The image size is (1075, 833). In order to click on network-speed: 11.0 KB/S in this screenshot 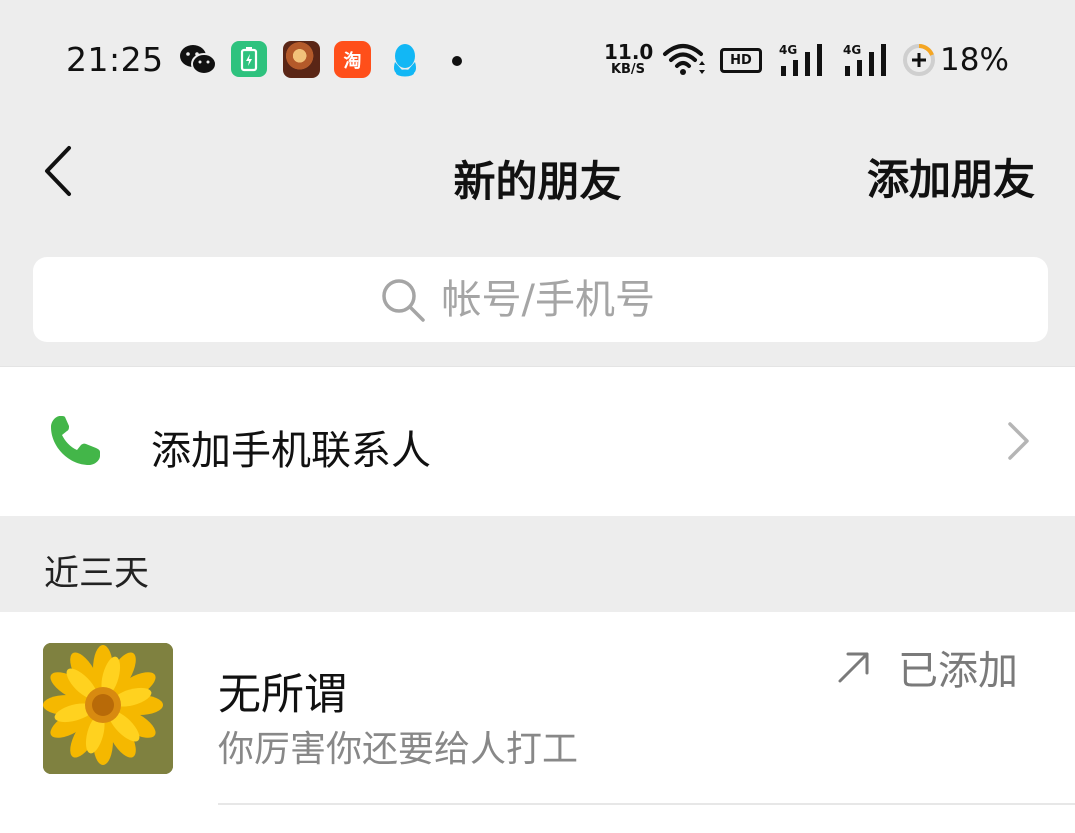, I will do `click(629, 58)`.